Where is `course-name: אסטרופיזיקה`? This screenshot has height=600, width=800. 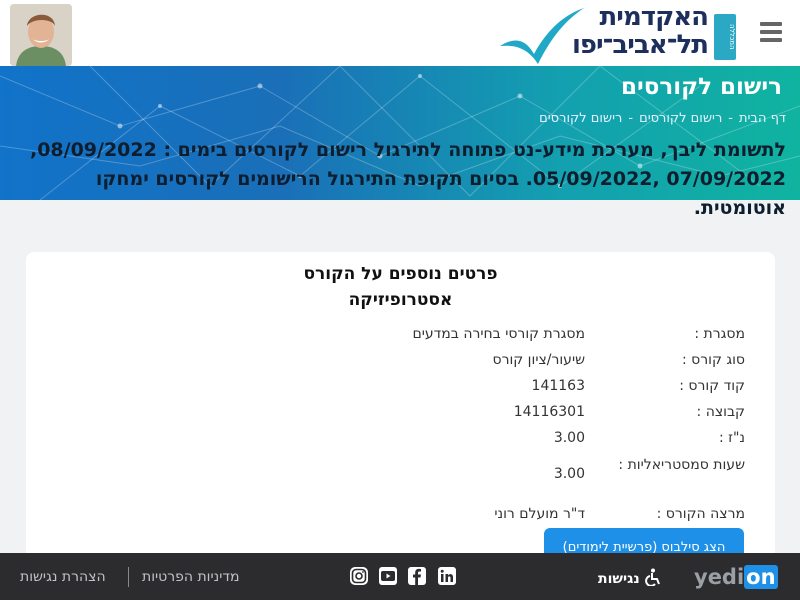
course-name: אסטרופיזיקה is located at coordinates (400, 300).